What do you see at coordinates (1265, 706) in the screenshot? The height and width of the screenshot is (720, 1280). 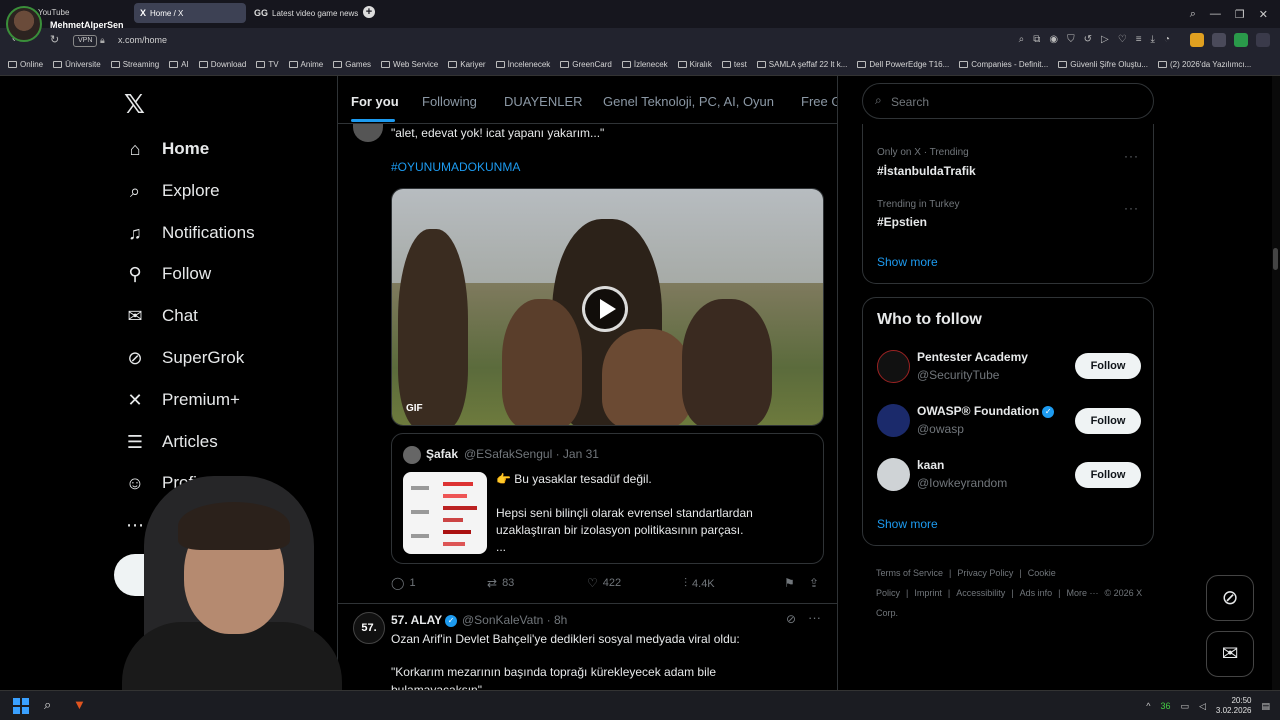 I see `notification-icon: ▤` at bounding box center [1265, 706].